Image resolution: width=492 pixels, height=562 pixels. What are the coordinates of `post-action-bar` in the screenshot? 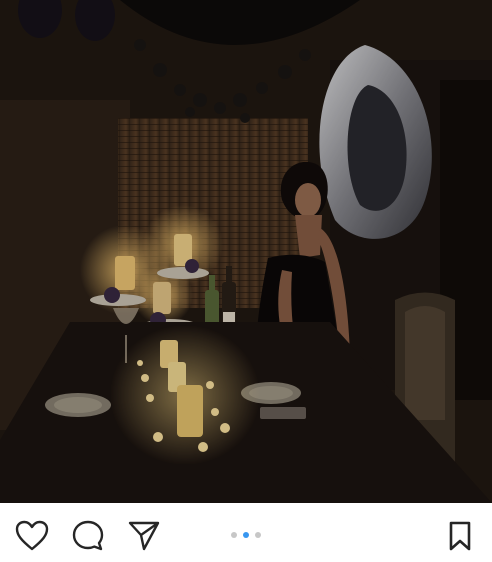 It's located at (246, 532).